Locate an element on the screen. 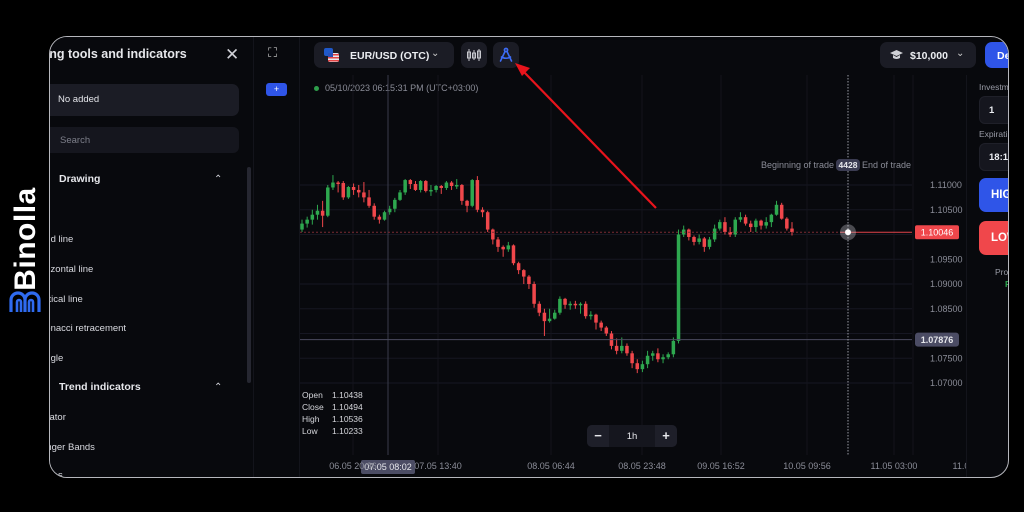 The height and width of the screenshot is (512, 1024). asset-selector: EUR/USD (OTC) ⌄ is located at coordinates (384, 55).